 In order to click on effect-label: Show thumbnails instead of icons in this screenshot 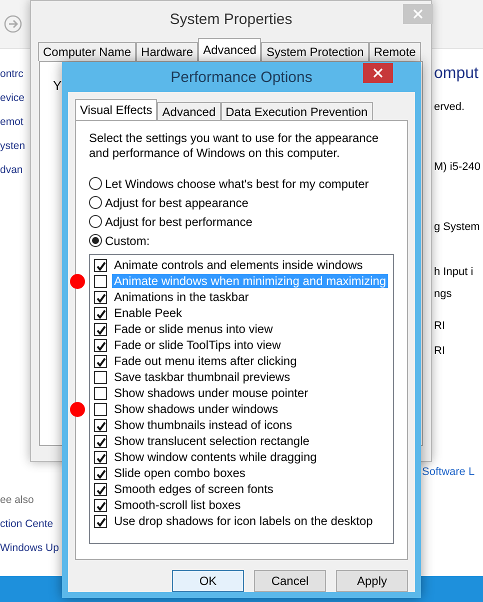, I will do `click(203, 425)`.